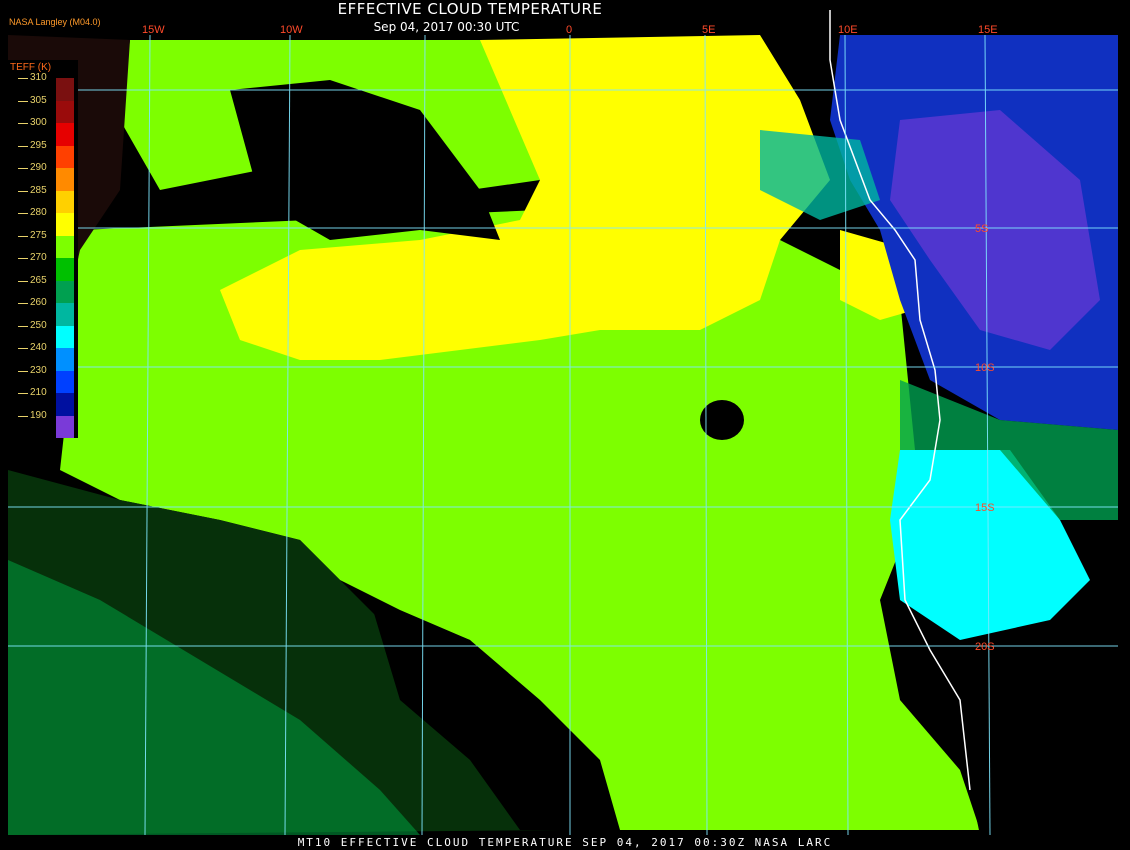 This screenshot has height=850, width=1130. I want to click on legend-tick-value: 270, so click(38, 257).